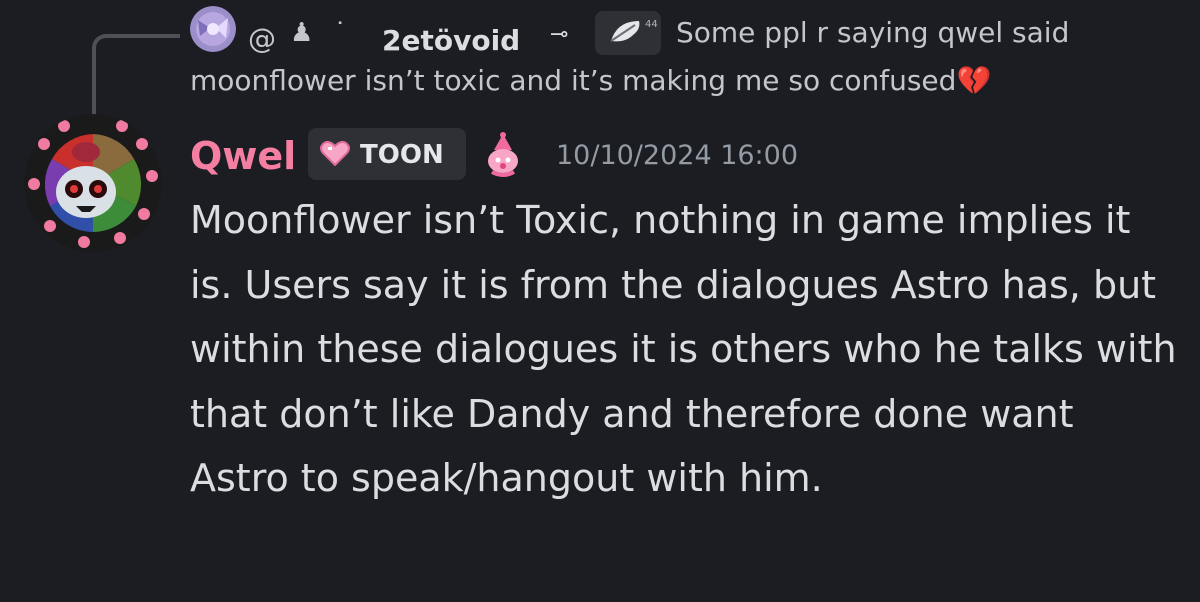 Image resolution: width=1200 pixels, height=602 pixels. I want to click on reply-spine, so click(136, 79).